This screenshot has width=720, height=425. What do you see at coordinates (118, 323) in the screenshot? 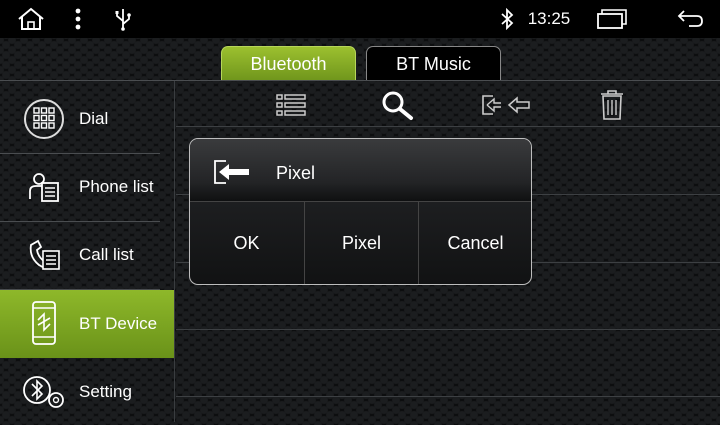
I see `sidebar-item-label: BT Device` at bounding box center [118, 323].